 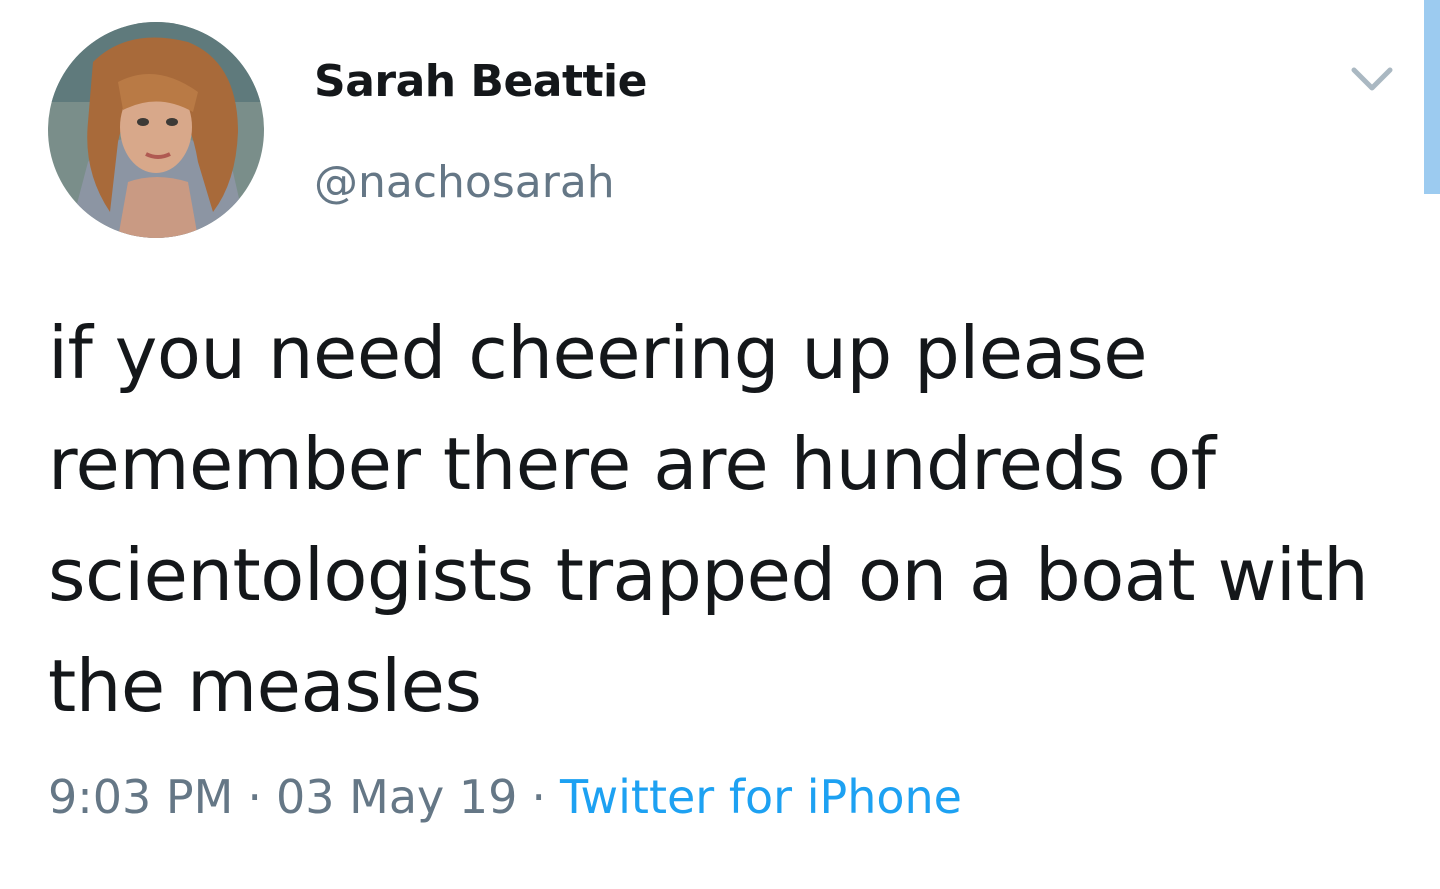 I want to click on author-display-name: Sarah Beattie, so click(x=480, y=81).